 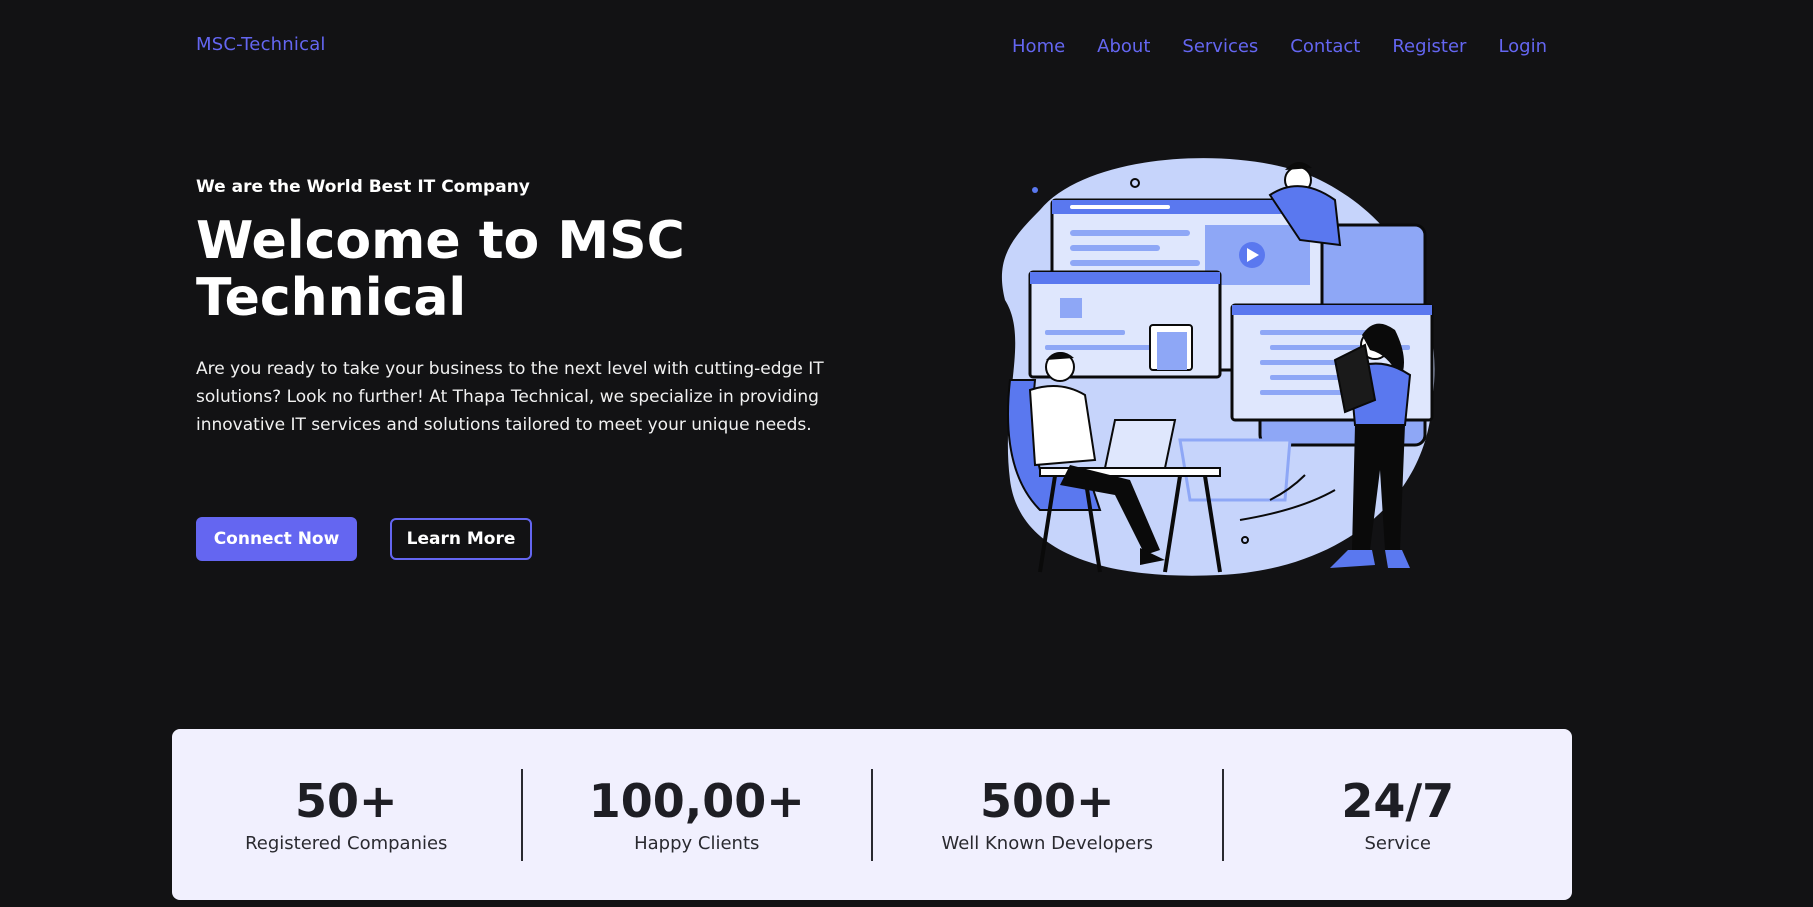 What do you see at coordinates (1325, 46) in the screenshot?
I see `nav-contact: Contact` at bounding box center [1325, 46].